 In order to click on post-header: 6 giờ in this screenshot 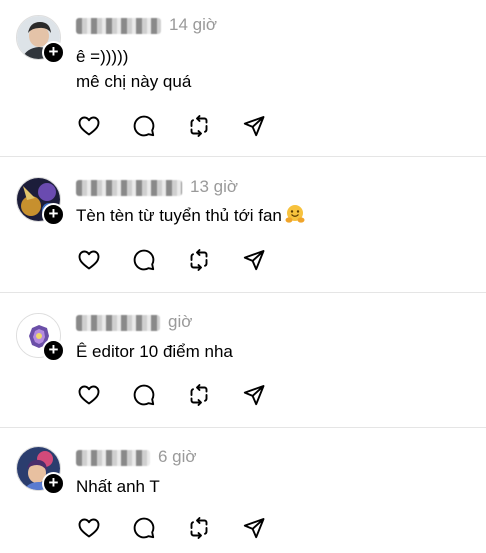, I will do `click(136, 457)`.